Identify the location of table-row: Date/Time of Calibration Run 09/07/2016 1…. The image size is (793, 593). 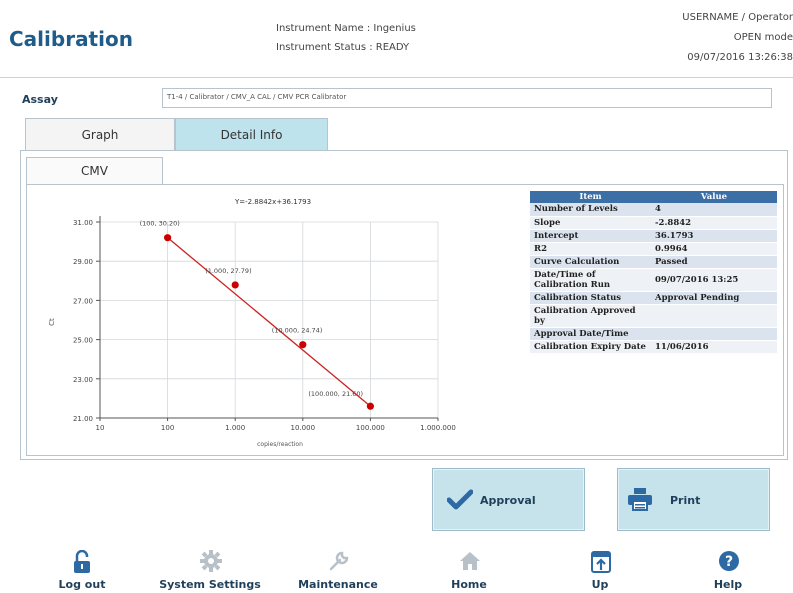
(653, 280).